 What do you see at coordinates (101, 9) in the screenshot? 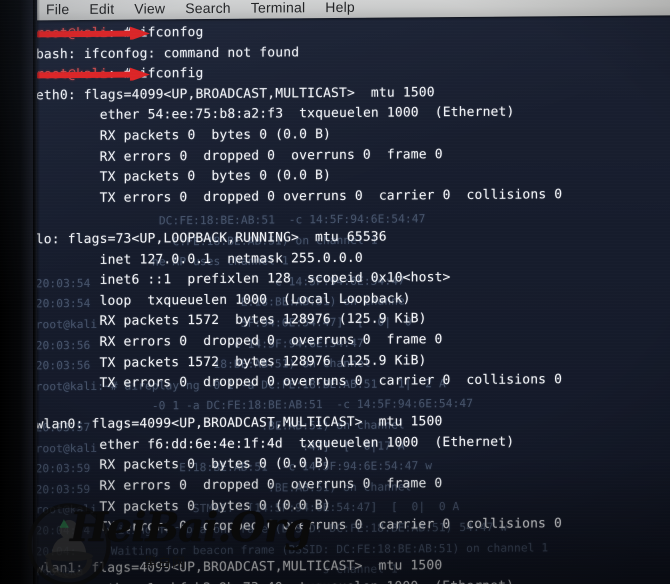
I see `menu-item-edit: Edit` at bounding box center [101, 9].